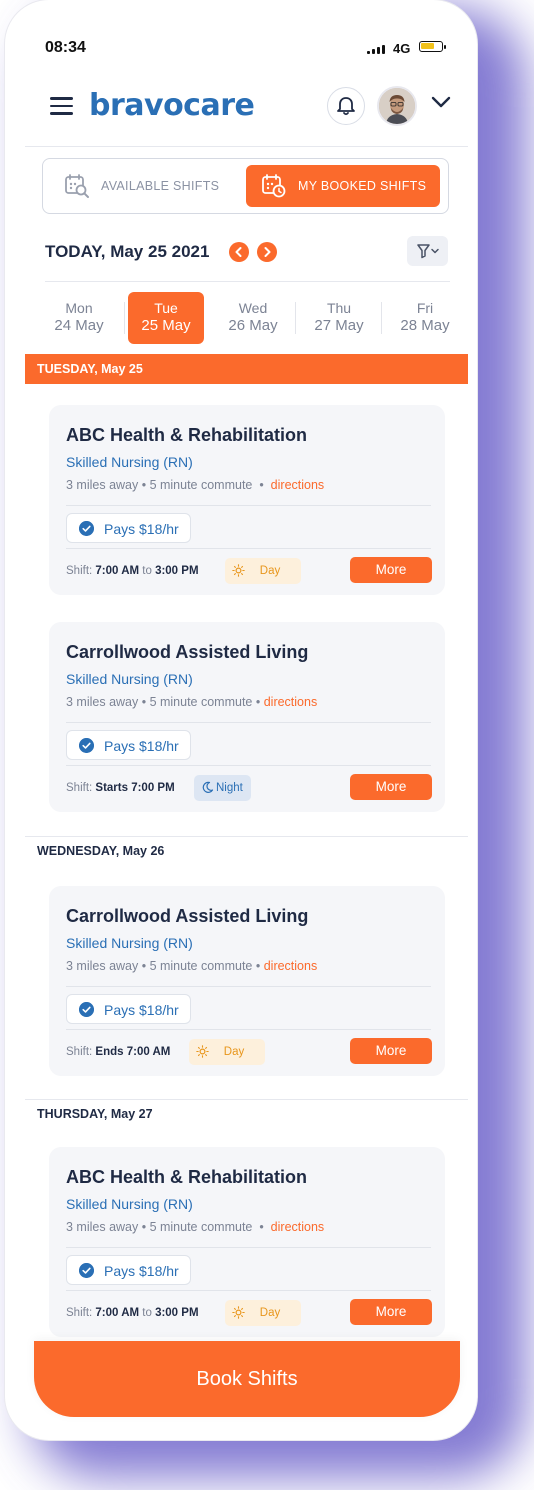  Describe the element at coordinates (166, 325) in the screenshot. I see `day-date: 25 May` at that location.